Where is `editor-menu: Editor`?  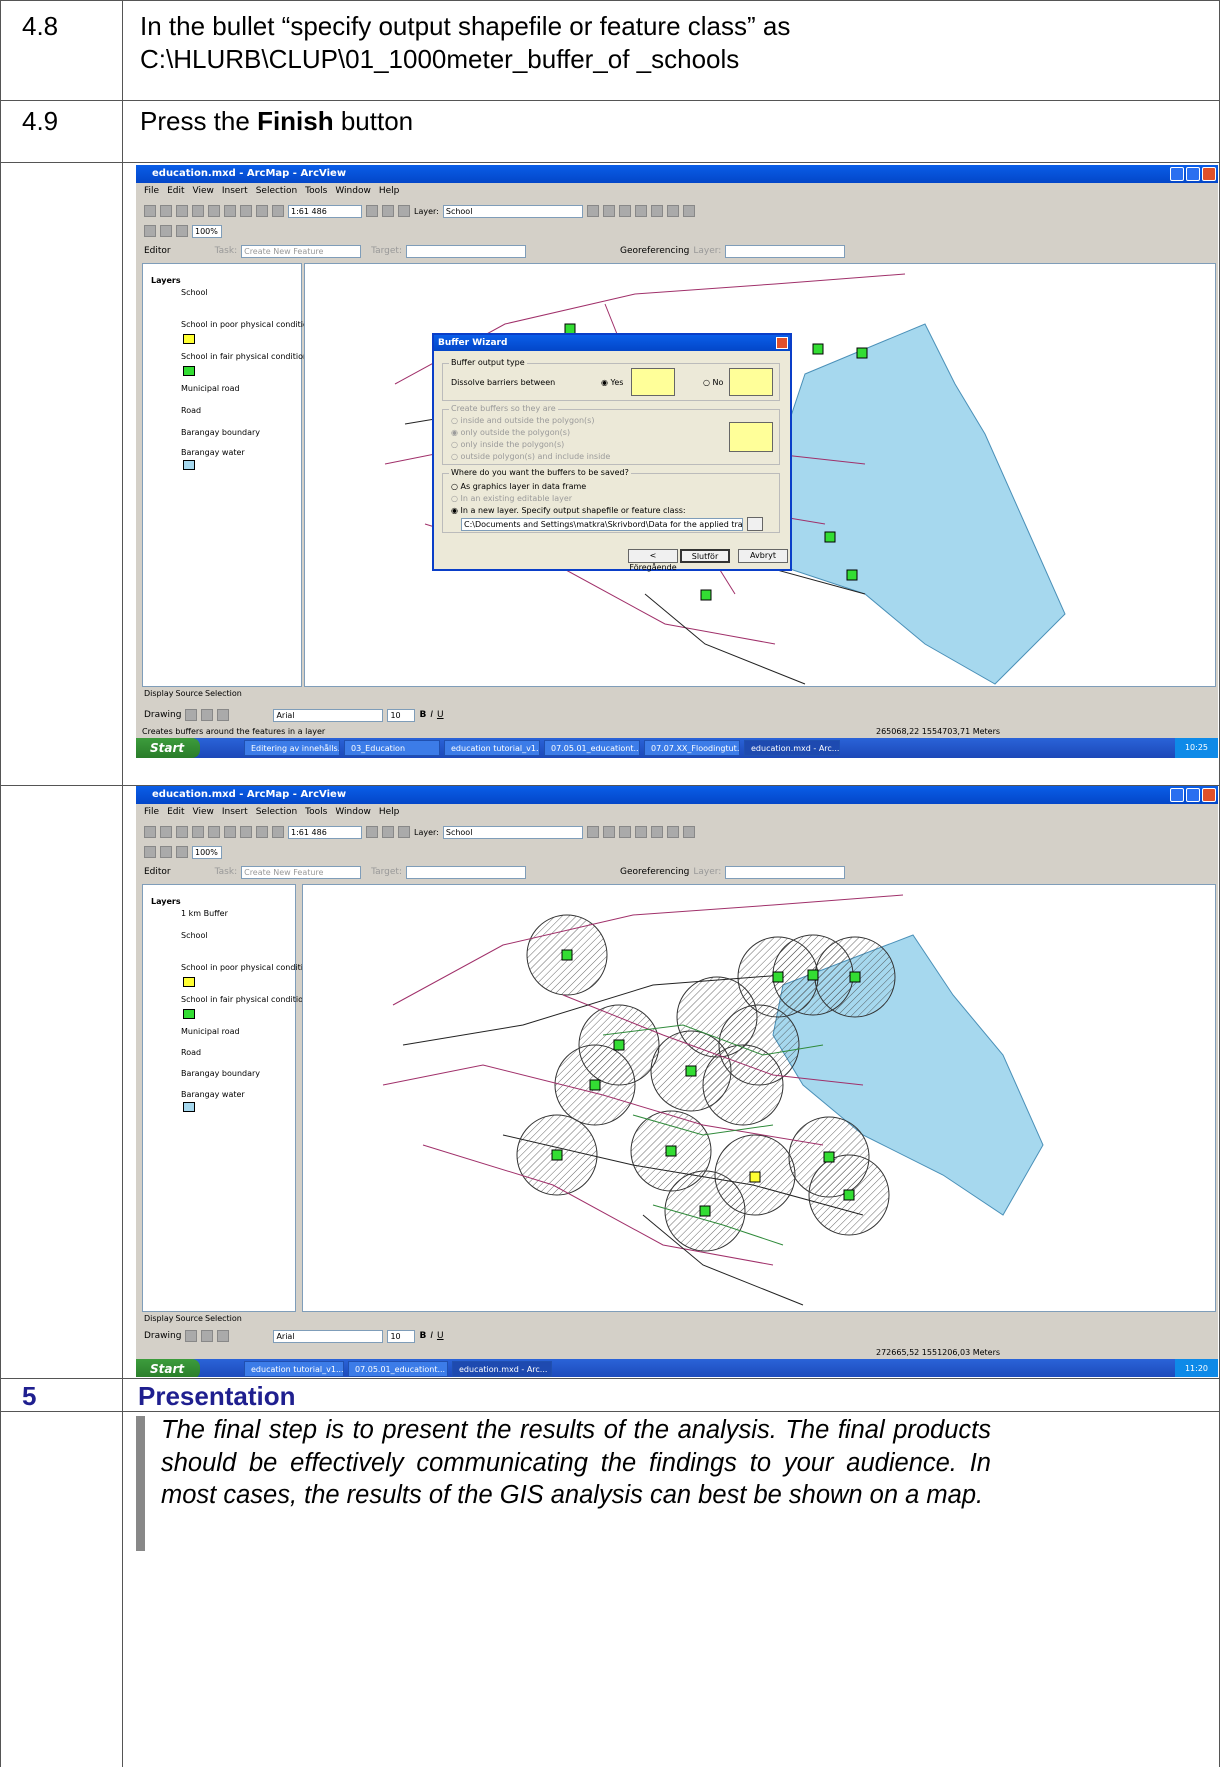 editor-menu: Editor is located at coordinates (157, 251).